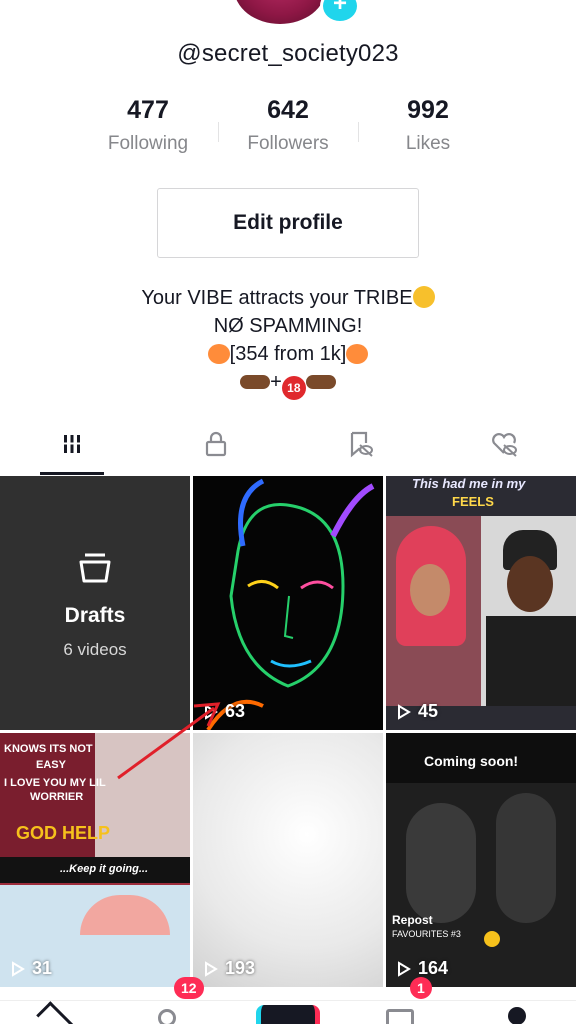  Describe the element at coordinates (48, 749) in the screenshot. I see `video-caption: KNOWS ITS NOT` at that location.